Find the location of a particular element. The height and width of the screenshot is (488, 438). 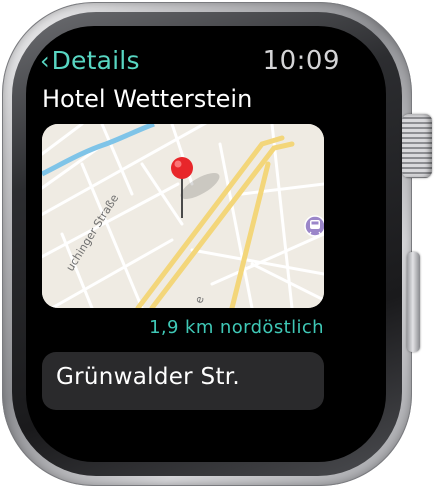

address-cell: Grünwalder Str. is located at coordinates (183, 381).